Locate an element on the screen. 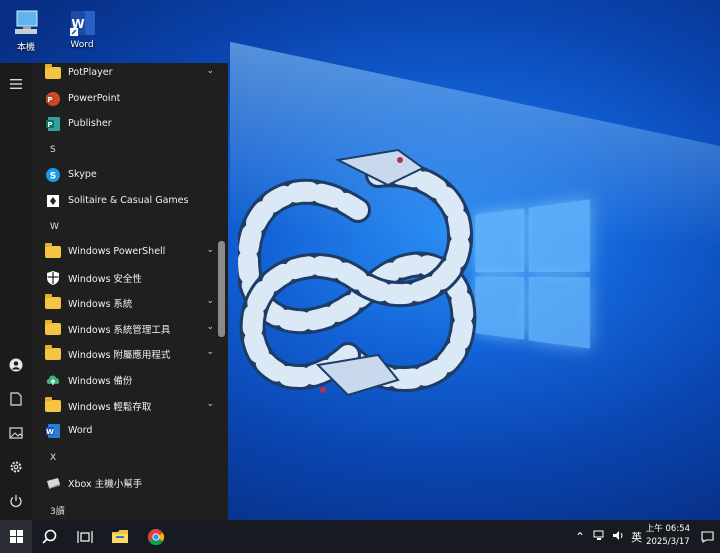 The height and width of the screenshot is (553, 720). publisher-icon: P is located at coordinates (53, 124).